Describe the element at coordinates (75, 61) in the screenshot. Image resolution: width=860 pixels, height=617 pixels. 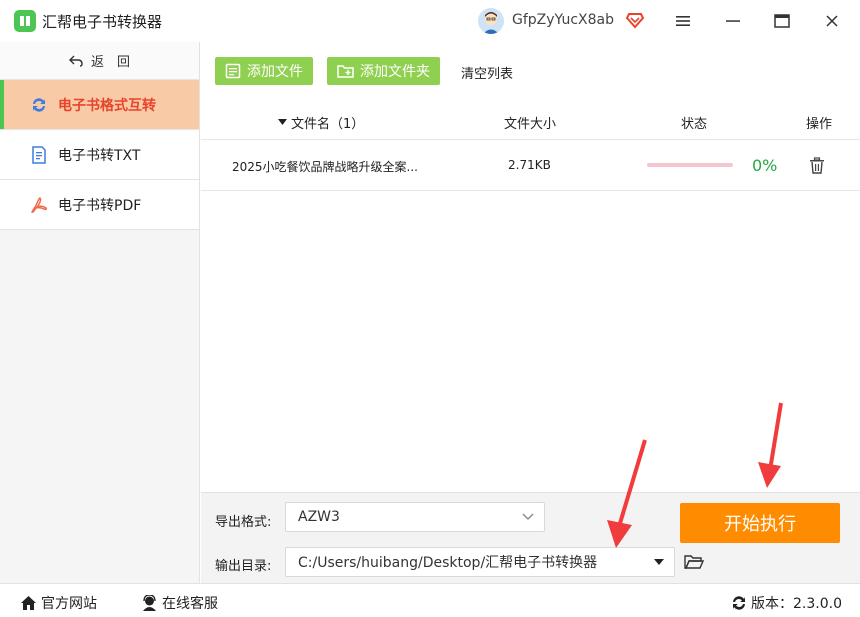
I see `back-arrow-icon` at that location.